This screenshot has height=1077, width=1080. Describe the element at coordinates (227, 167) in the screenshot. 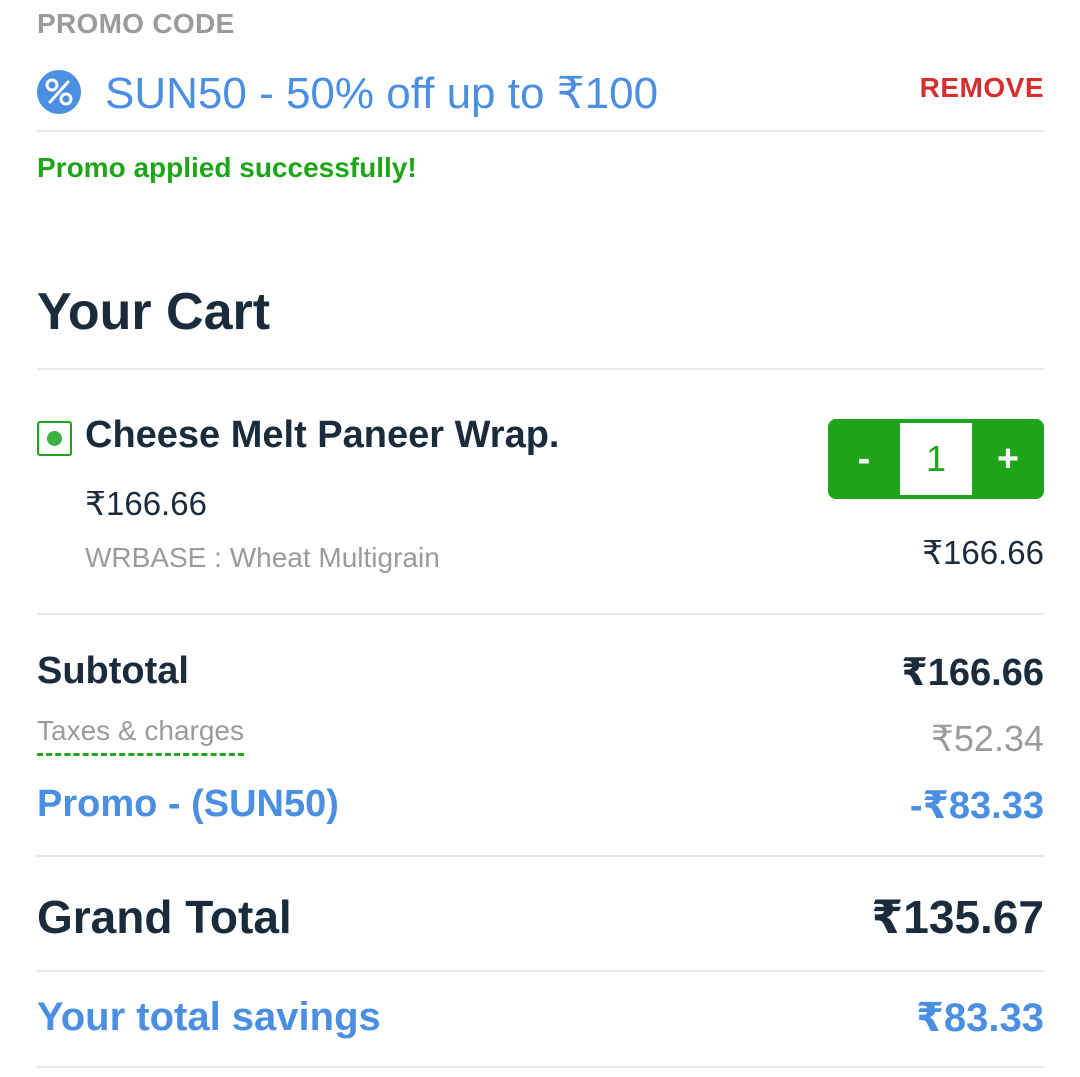

I see `promo-success-message: Promo applied successfully!` at that location.